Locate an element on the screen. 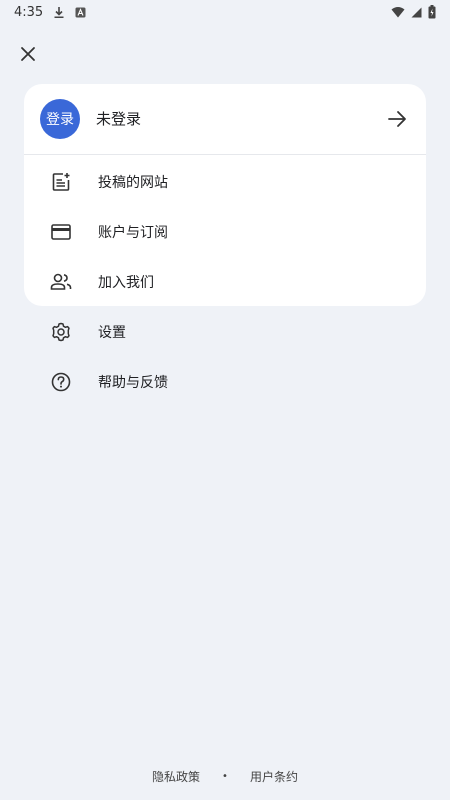 Image resolution: width=450 pixels, height=800 pixels. menu-item-settings: 设置 is located at coordinates (225, 331).